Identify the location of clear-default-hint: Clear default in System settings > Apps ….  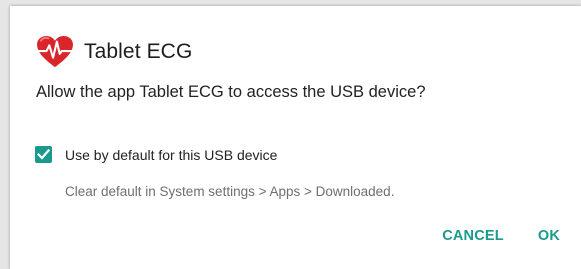
(230, 191).